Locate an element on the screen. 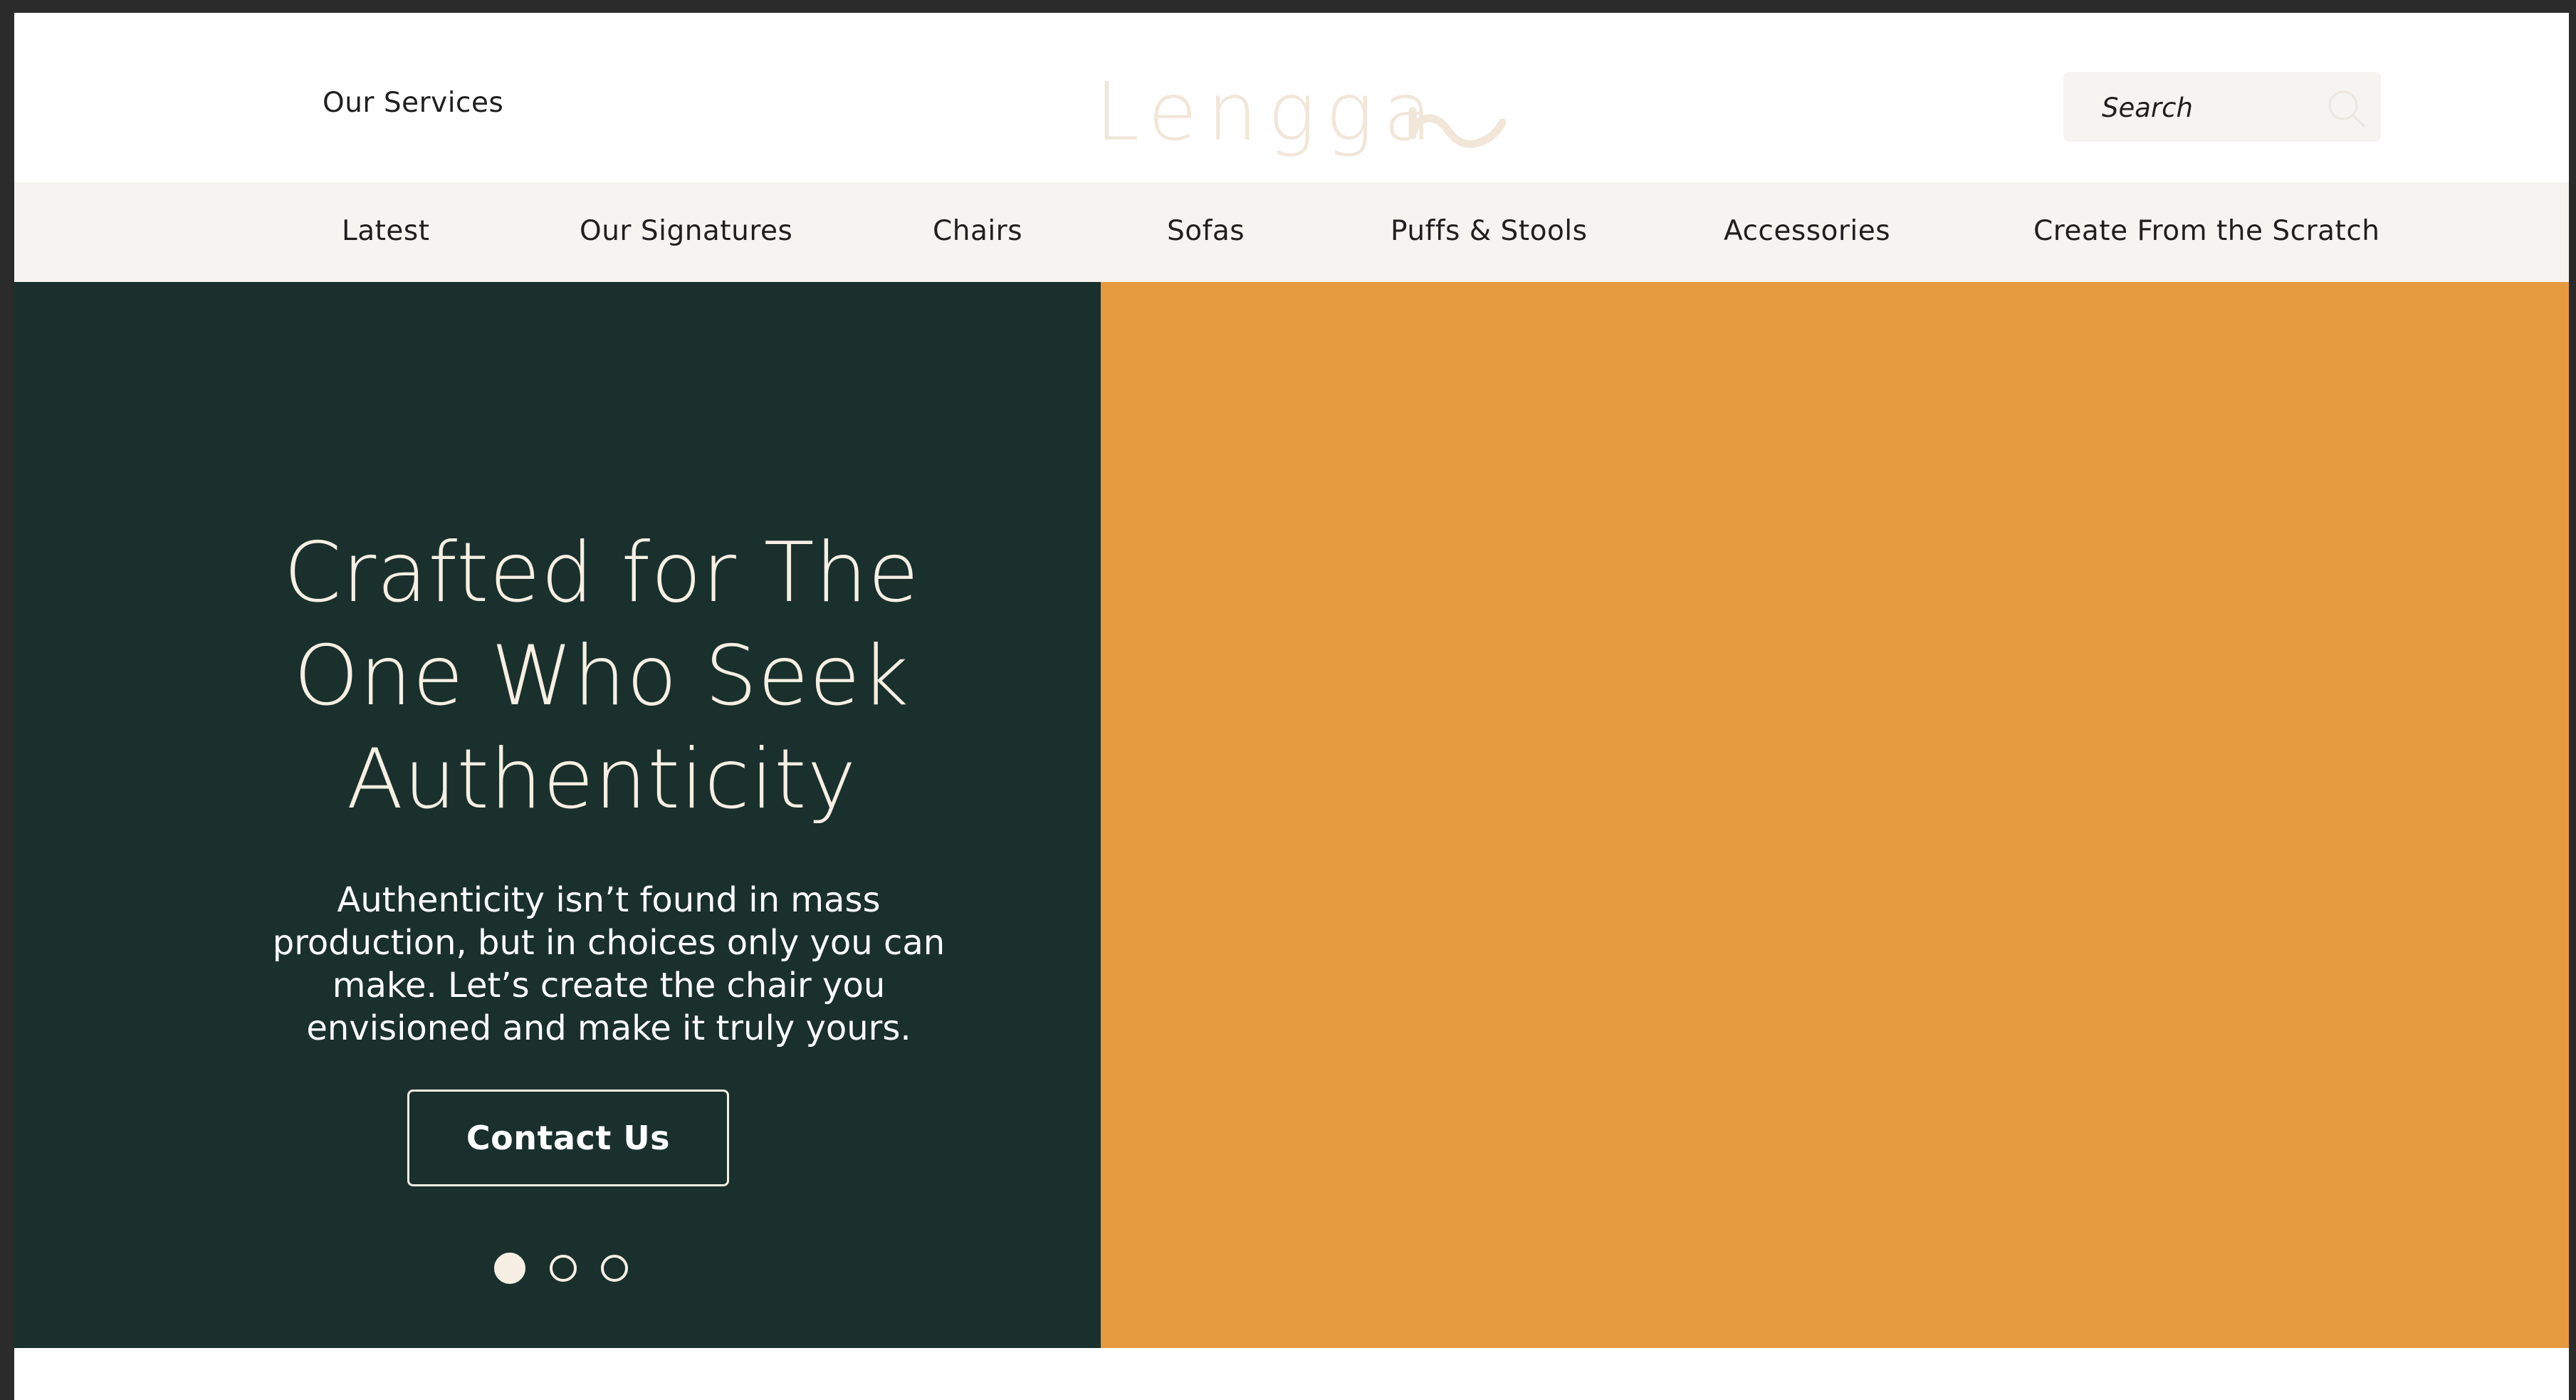  search-icon is located at coordinates (2346, 108).